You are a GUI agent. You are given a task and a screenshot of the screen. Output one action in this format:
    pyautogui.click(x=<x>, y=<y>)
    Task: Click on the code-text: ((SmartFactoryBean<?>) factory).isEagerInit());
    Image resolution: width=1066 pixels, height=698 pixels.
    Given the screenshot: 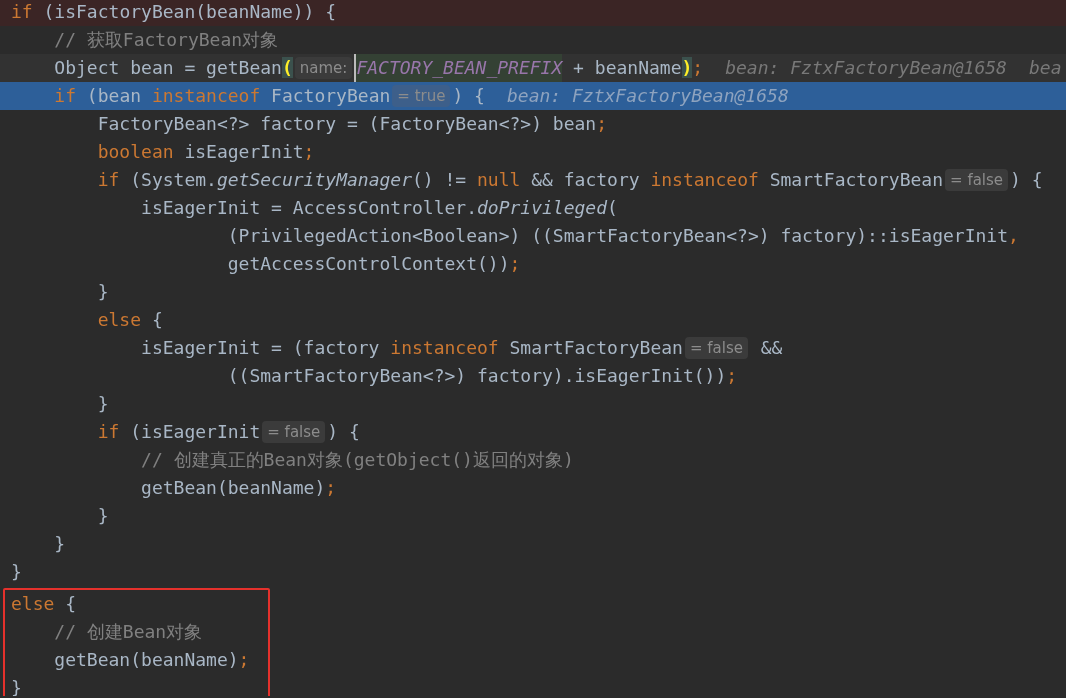 What is the action you would take?
    pyautogui.click(x=482, y=376)
    